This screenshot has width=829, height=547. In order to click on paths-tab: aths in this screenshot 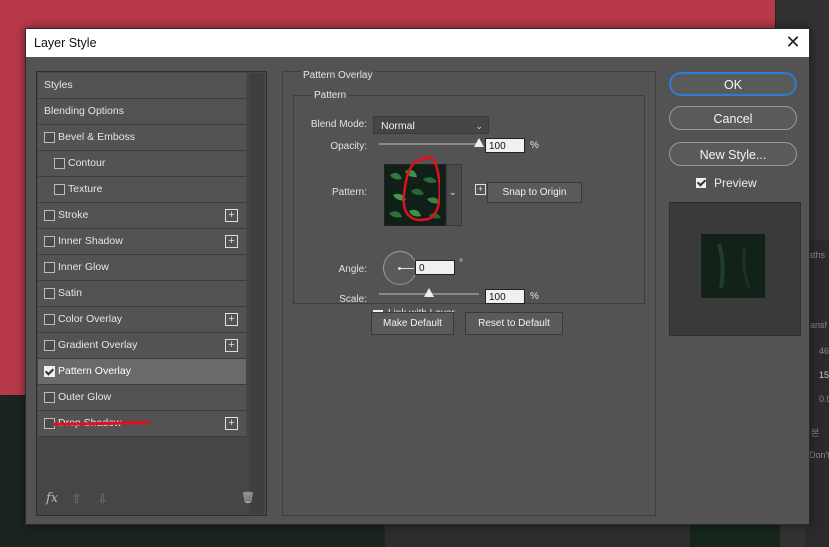, I will do `click(816, 255)`.